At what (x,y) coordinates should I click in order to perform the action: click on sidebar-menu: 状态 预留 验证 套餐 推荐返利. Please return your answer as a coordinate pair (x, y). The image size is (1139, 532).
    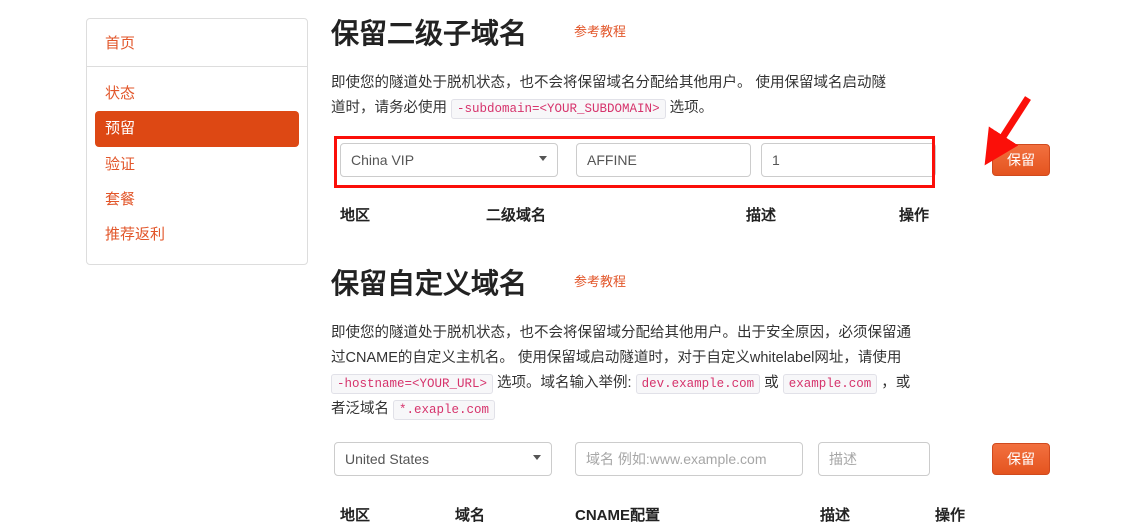
    Looking at the image, I should click on (197, 165).